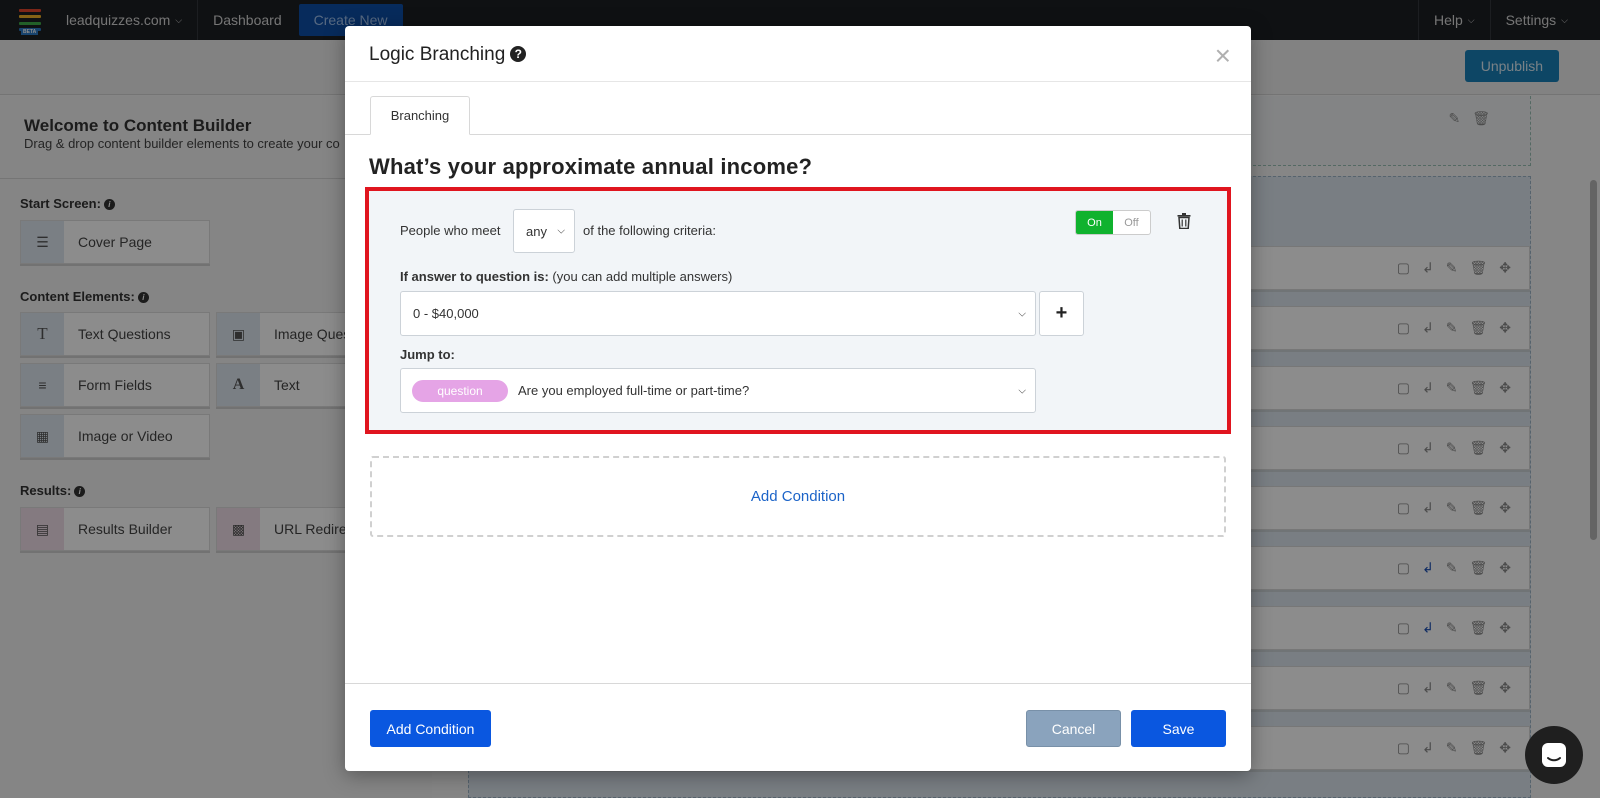  What do you see at coordinates (798, 81) in the screenshot?
I see `header-divider` at bounding box center [798, 81].